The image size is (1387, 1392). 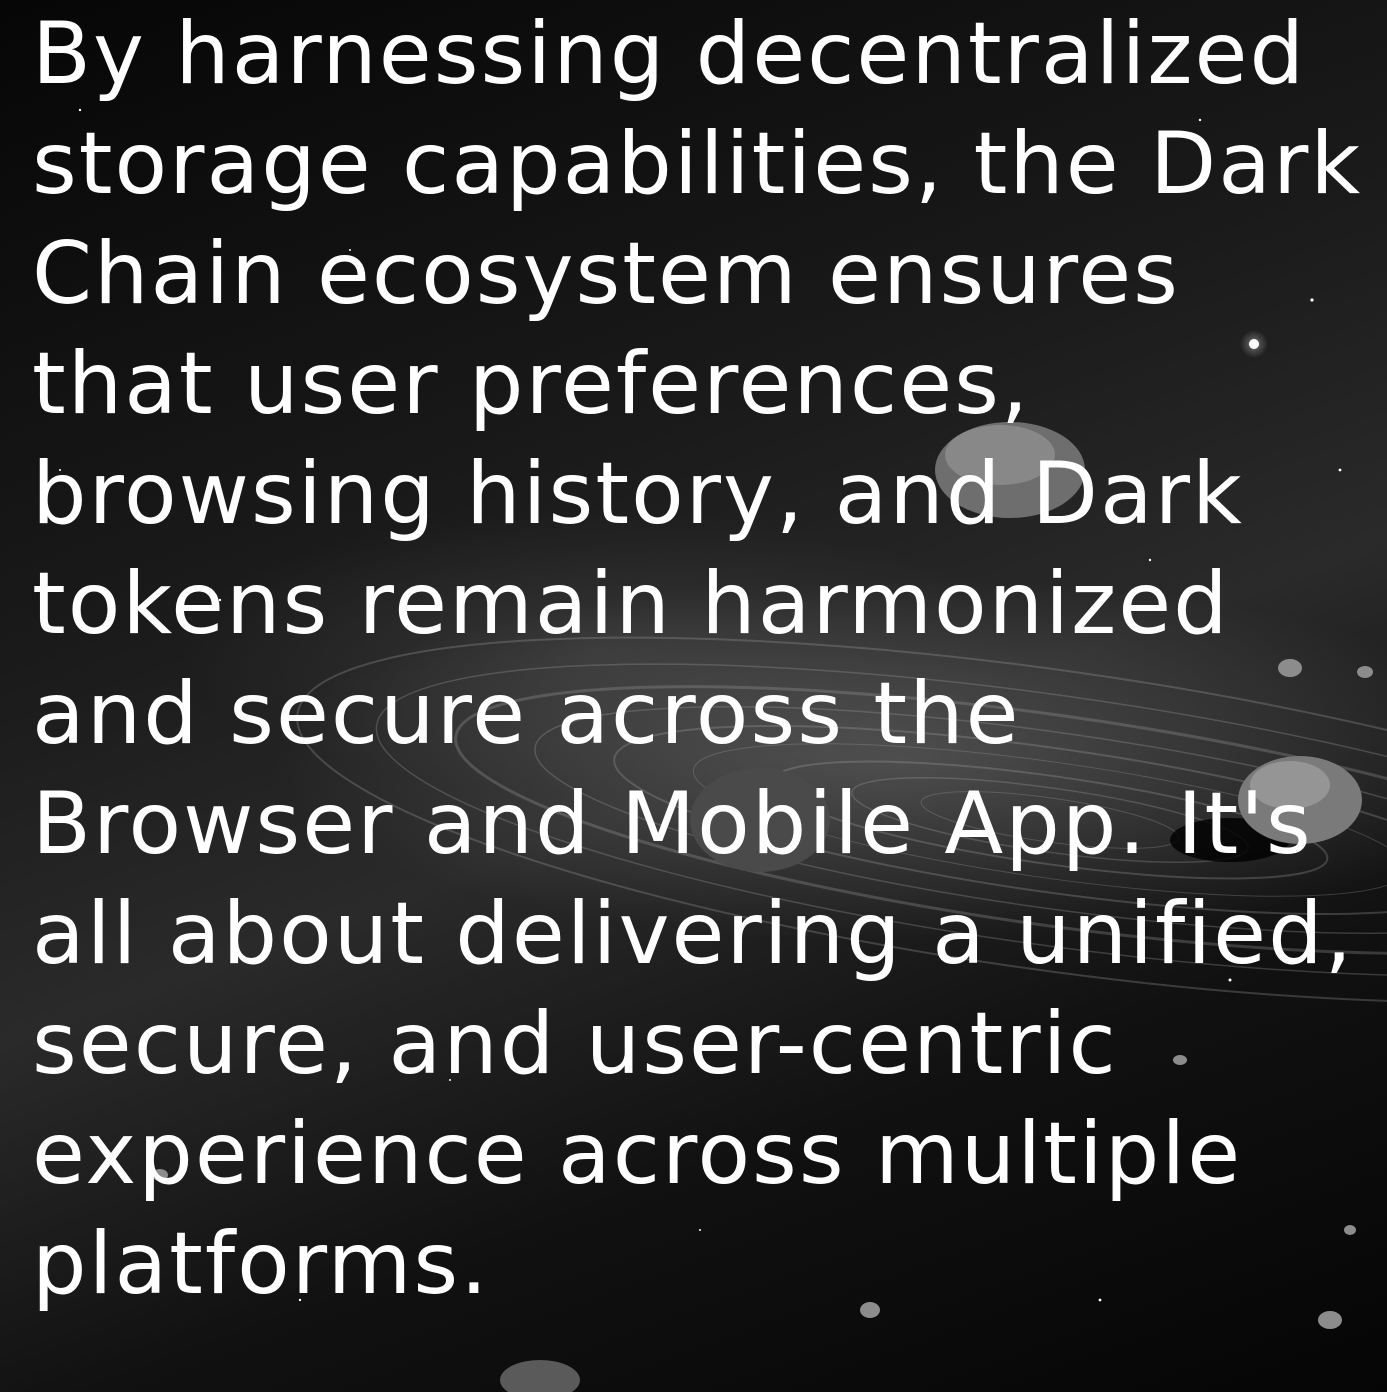 What do you see at coordinates (531, 384) in the screenshot?
I see `caption-line: that user preferences,` at bounding box center [531, 384].